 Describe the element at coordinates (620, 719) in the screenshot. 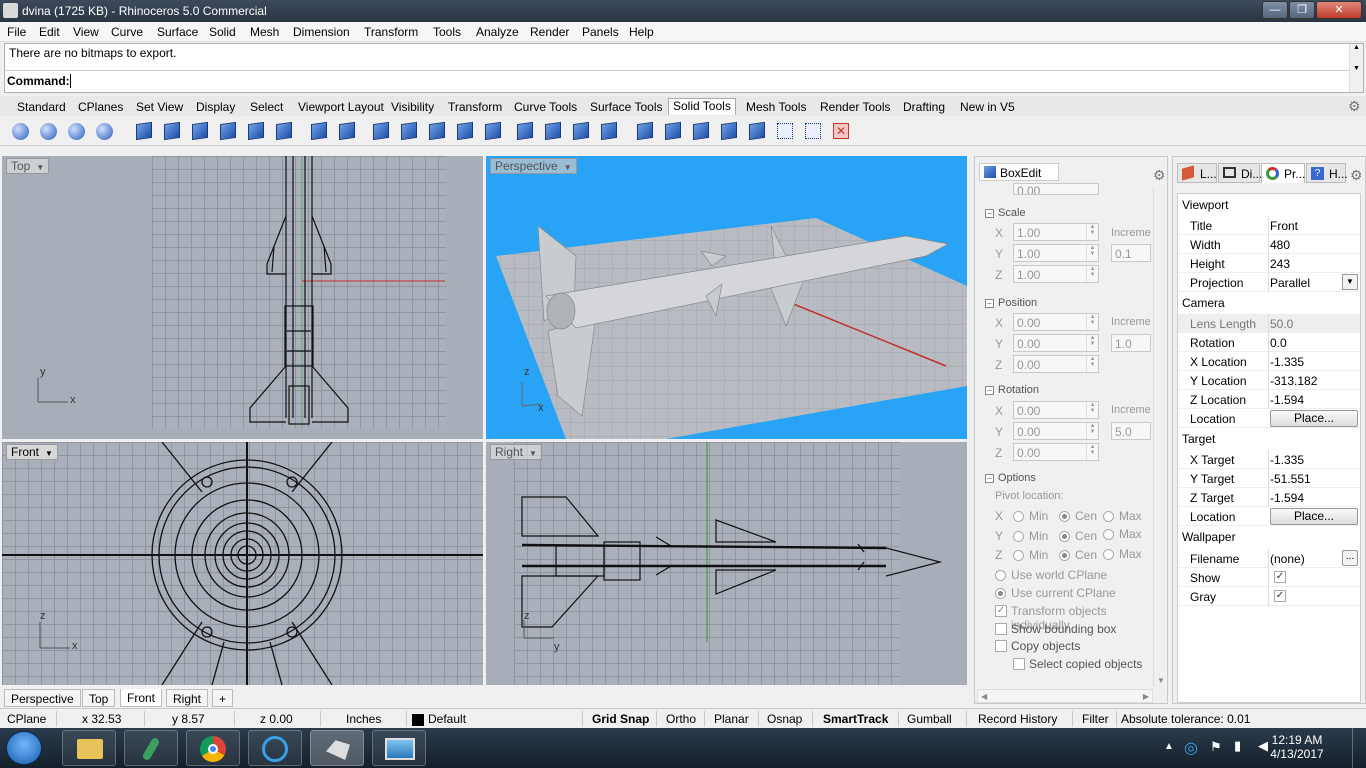

I see `grid-snap-toggle: Grid Snap` at that location.